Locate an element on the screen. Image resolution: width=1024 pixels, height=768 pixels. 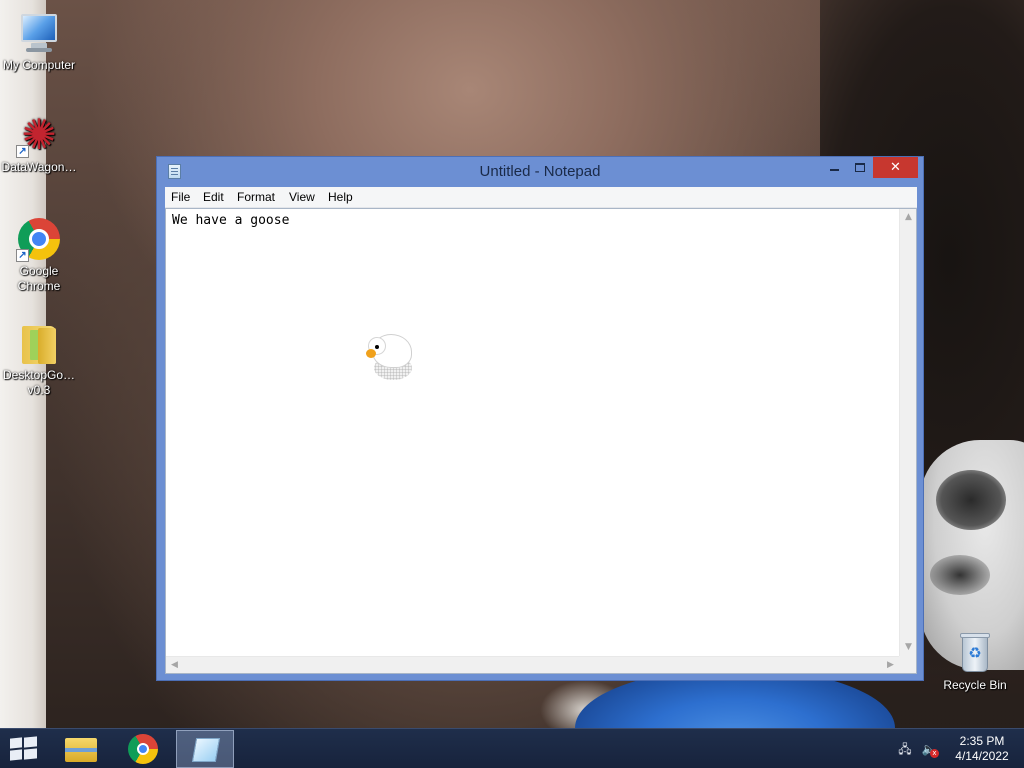
start-button is located at coordinates (24, 748).